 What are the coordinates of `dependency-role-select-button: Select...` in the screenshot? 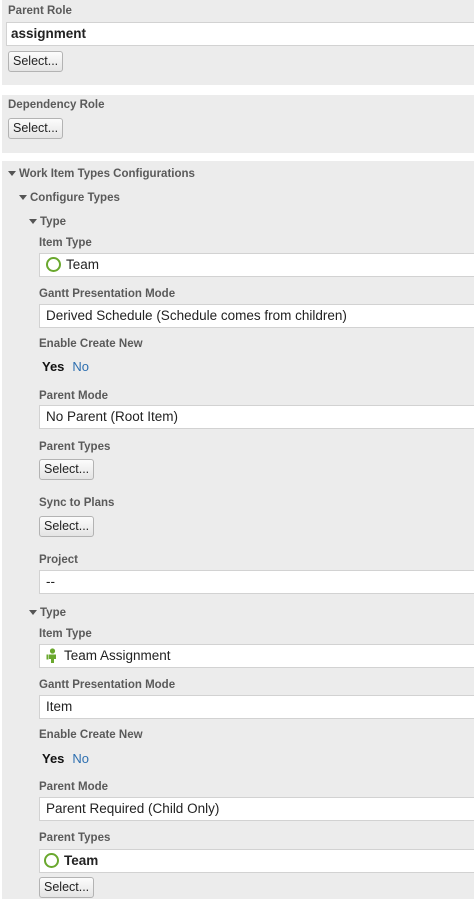 It's located at (36, 128).